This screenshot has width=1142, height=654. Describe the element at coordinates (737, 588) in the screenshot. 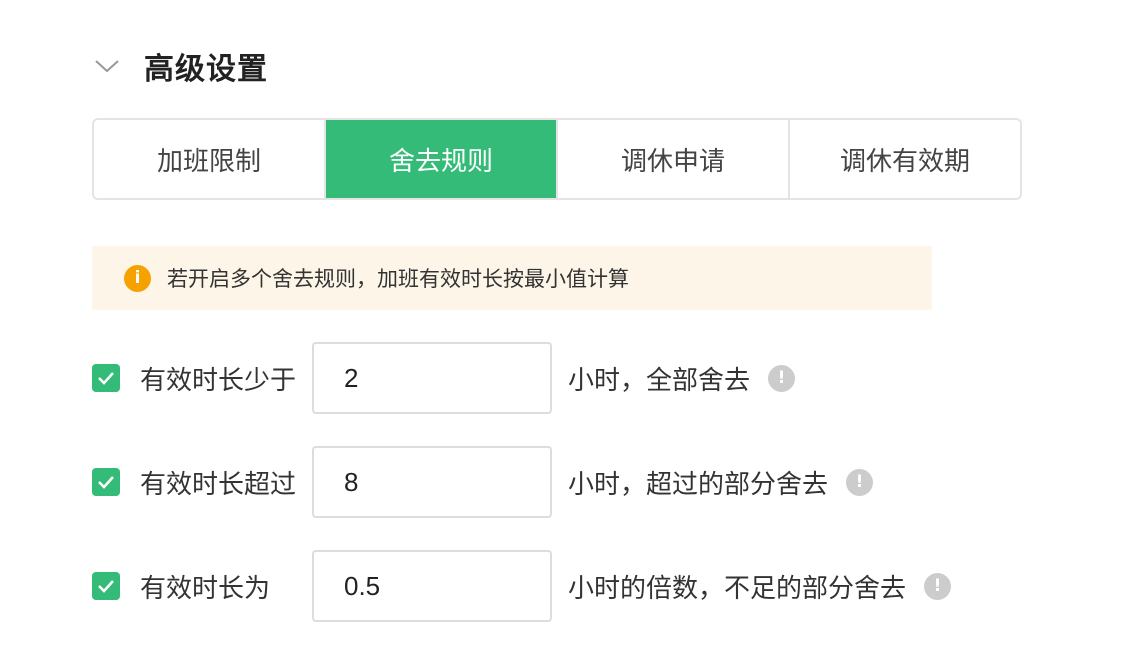

I see `rule-suffix: 小时的倍数，不足的部分舍去` at that location.